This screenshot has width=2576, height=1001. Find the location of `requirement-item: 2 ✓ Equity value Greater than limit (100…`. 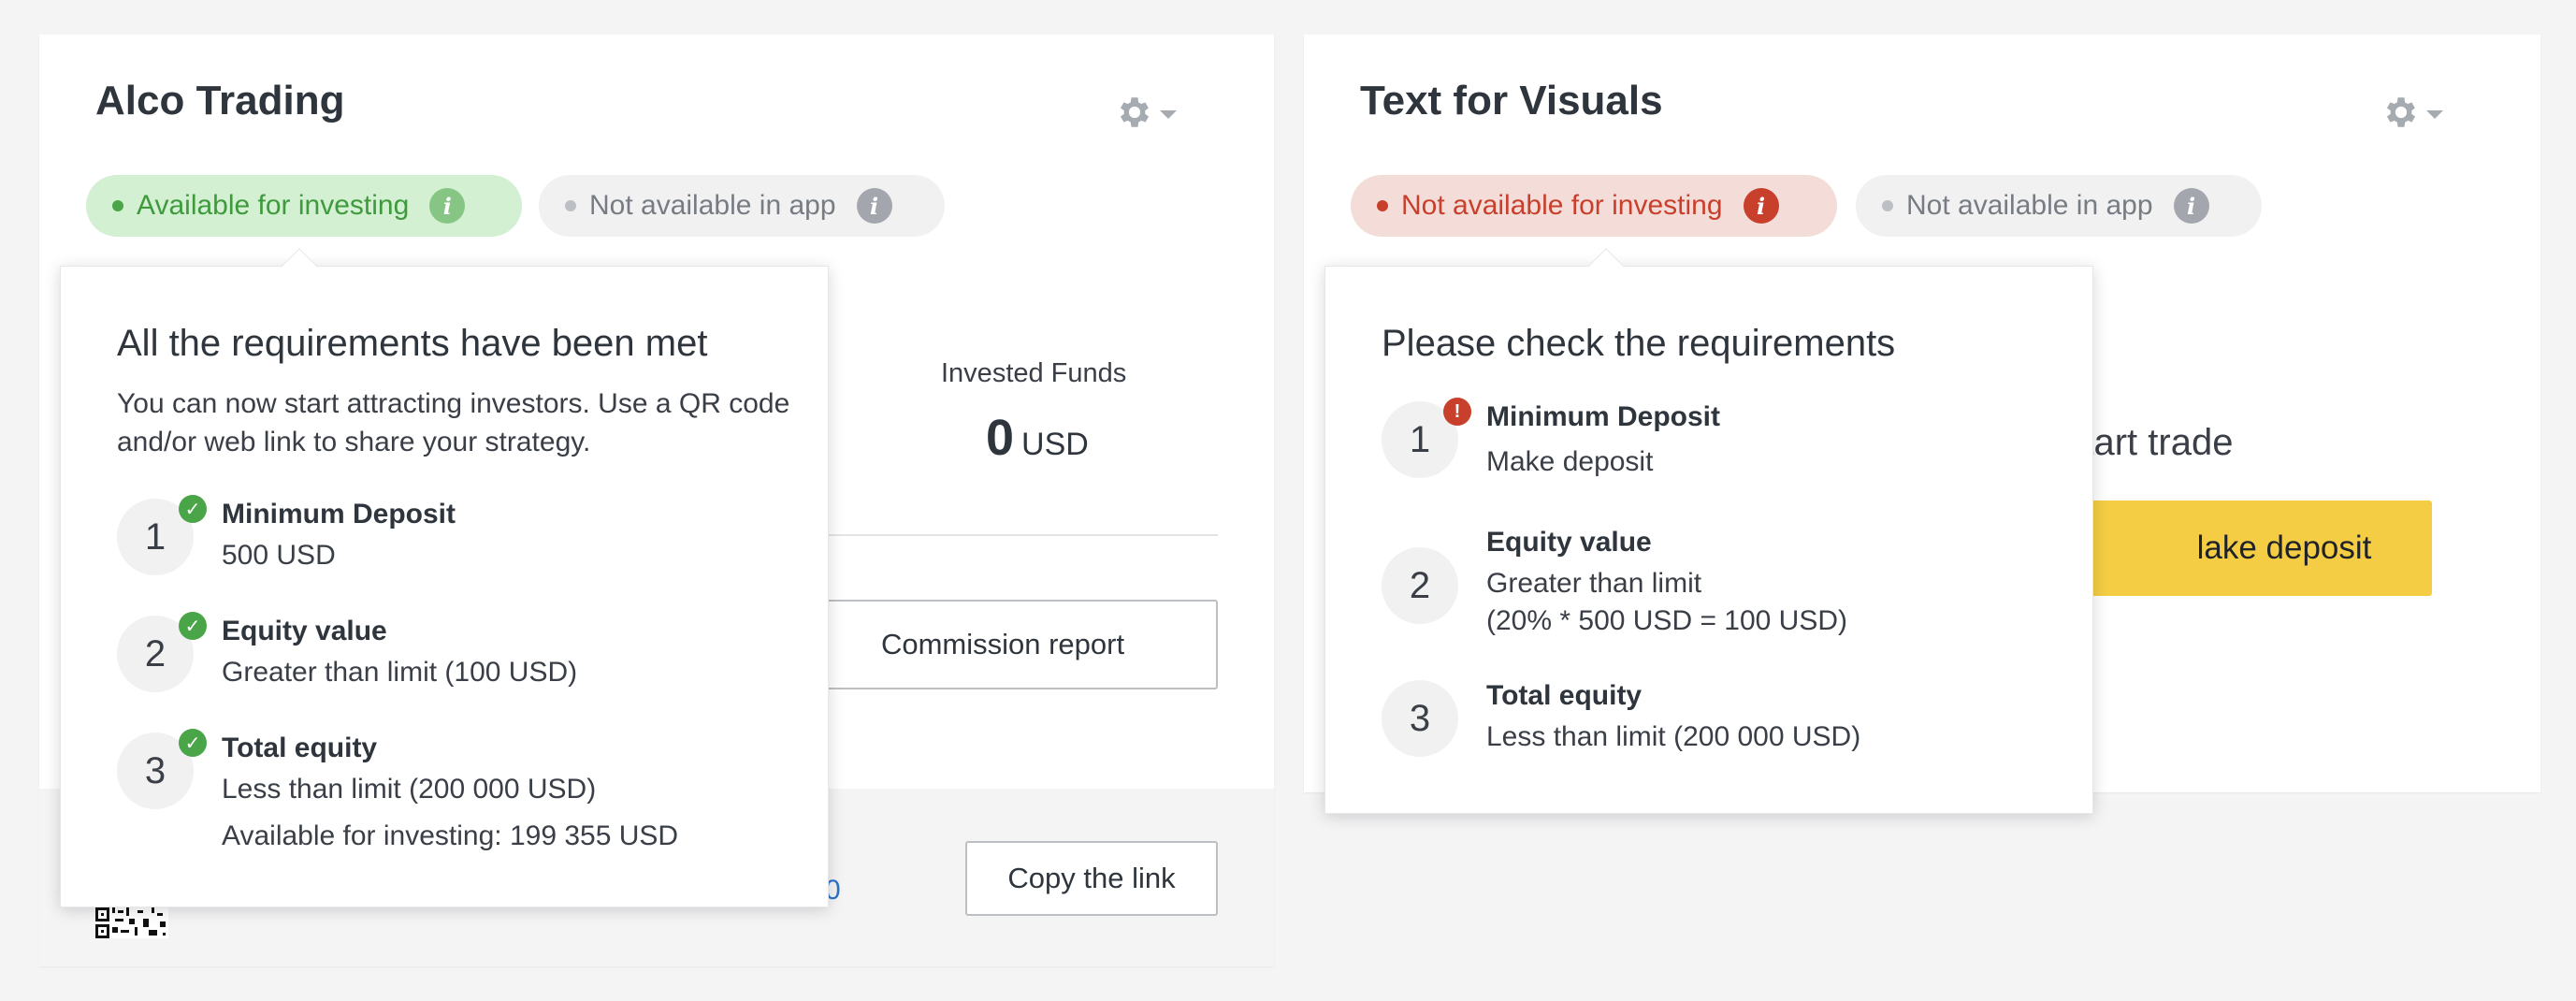

requirement-item: 2 ✓ Equity value Greater than limit (100… is located at coordinates (453, 656).